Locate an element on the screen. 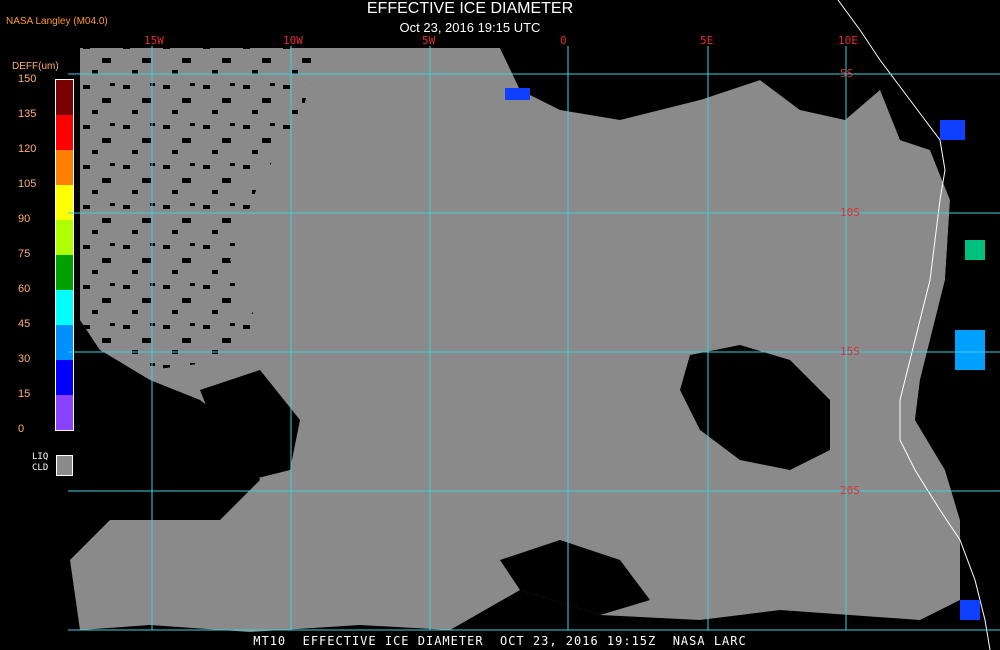  latitude-label: 10S is located at coordinates (850, 212).